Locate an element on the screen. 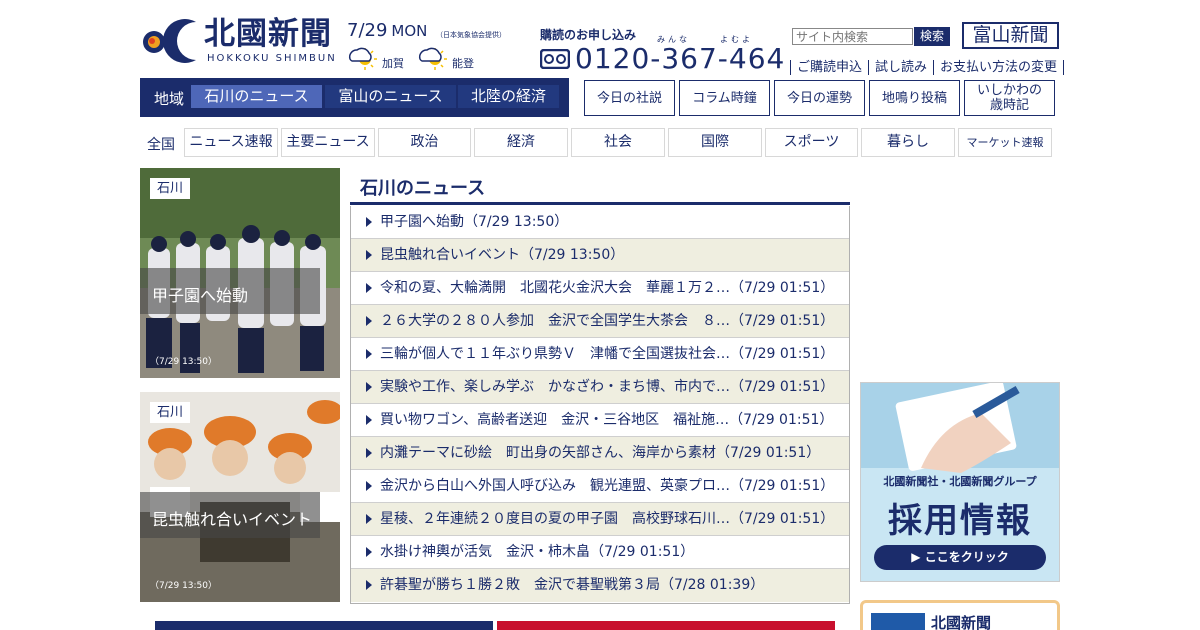 The image size is (1200, 630). tab-politics: 政治 is located at coordinates (424, 142).